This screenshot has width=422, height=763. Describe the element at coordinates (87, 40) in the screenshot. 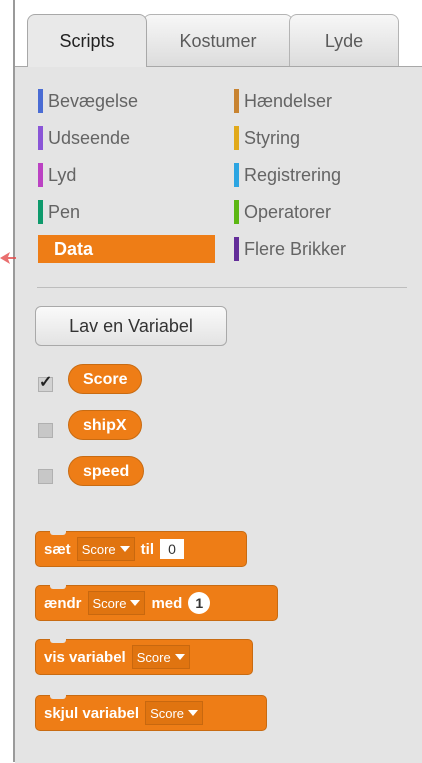

I see `tab-scripts: Scripts` at that location.